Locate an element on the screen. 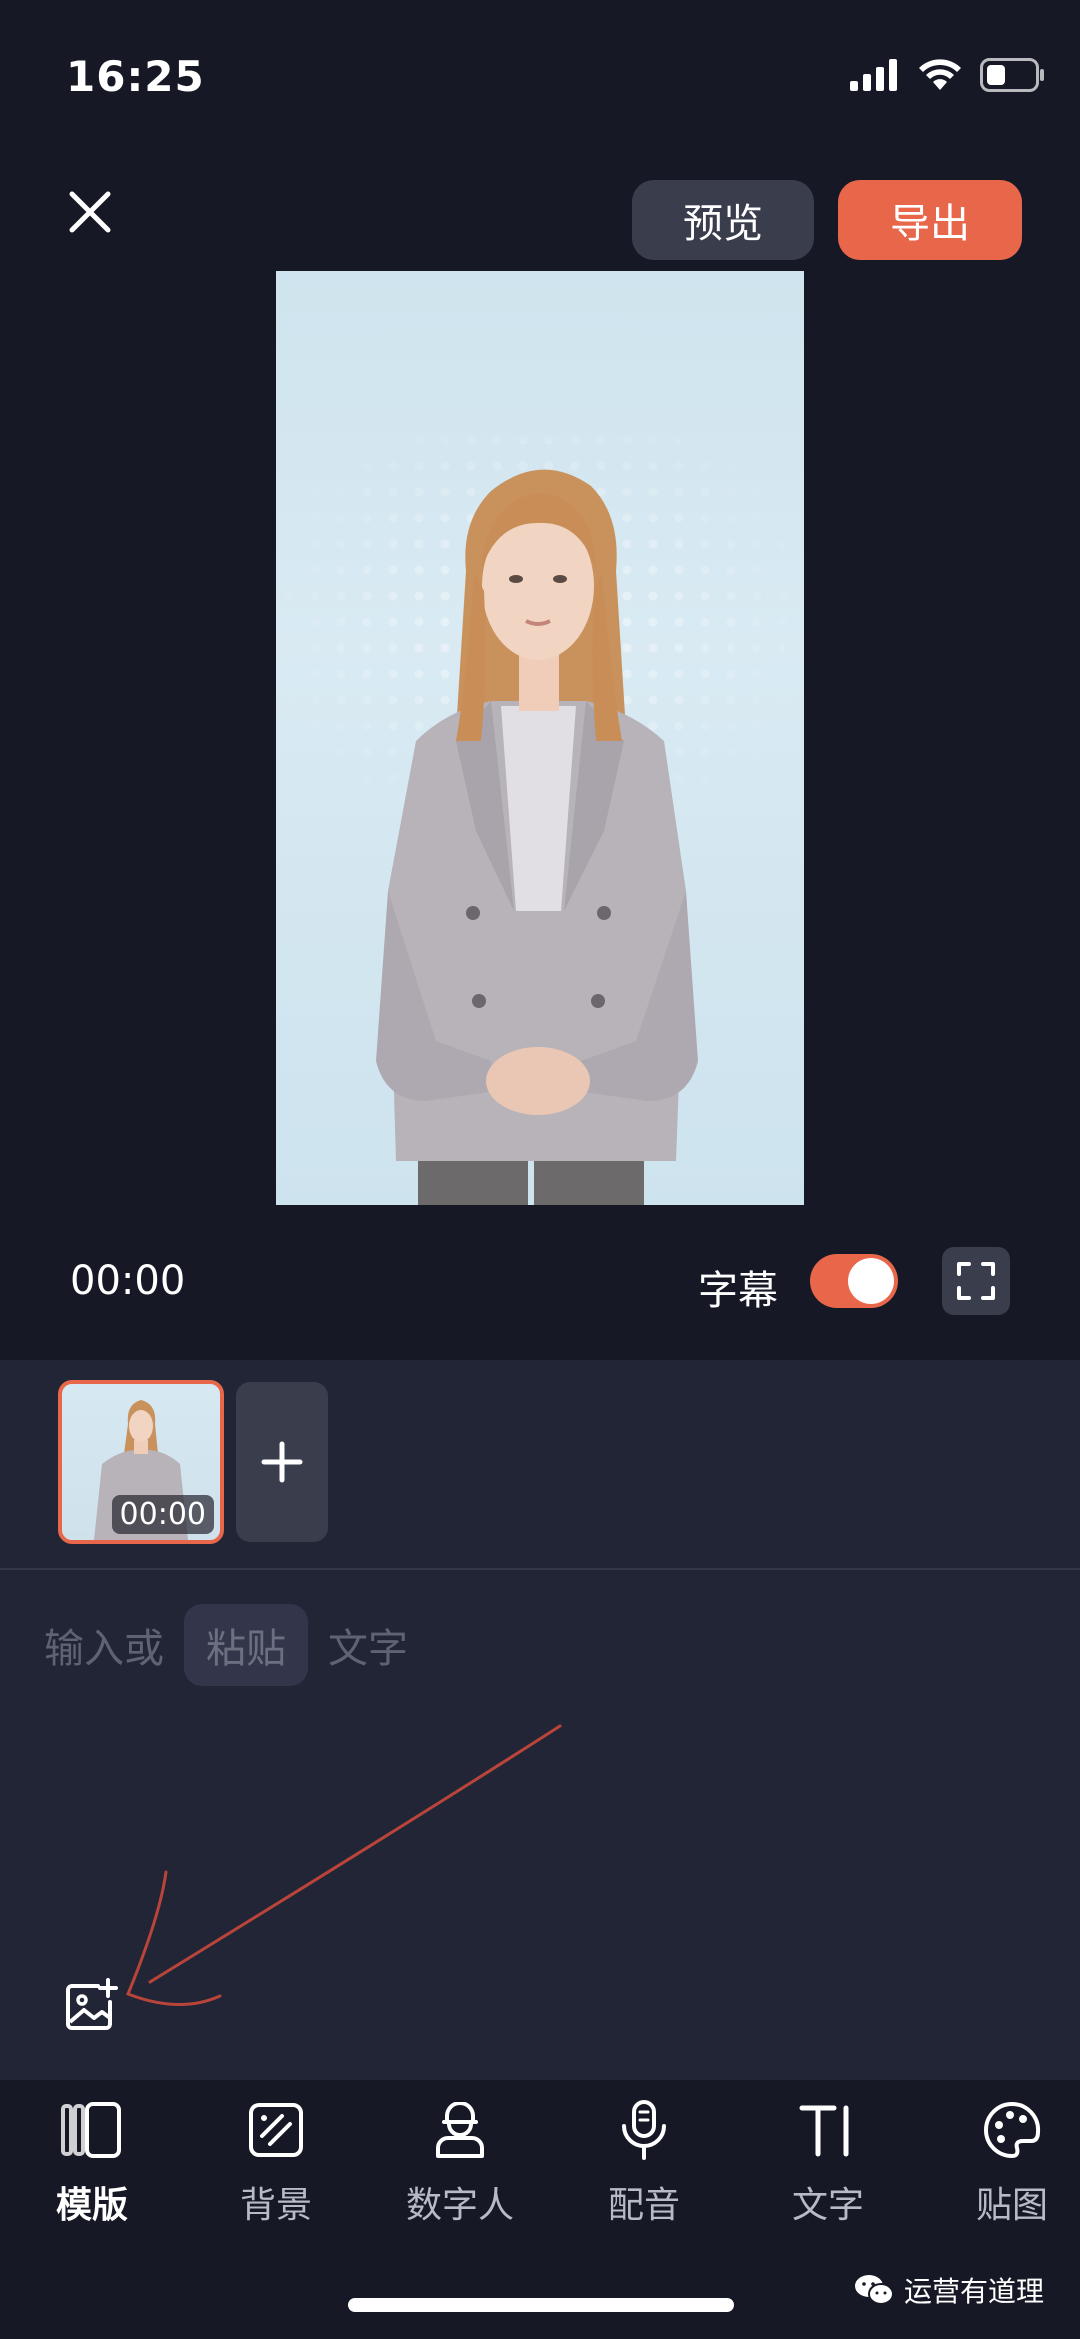  input-suffix: 文字 is located at coordinates (368, 1649).